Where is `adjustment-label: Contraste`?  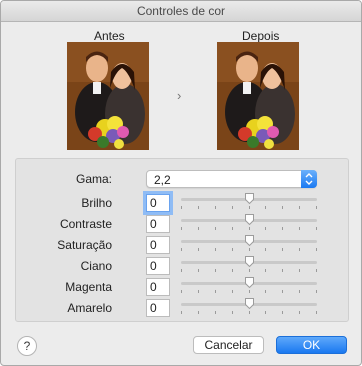 adjustment-label: Contraste is located at coordinates (85, 224).